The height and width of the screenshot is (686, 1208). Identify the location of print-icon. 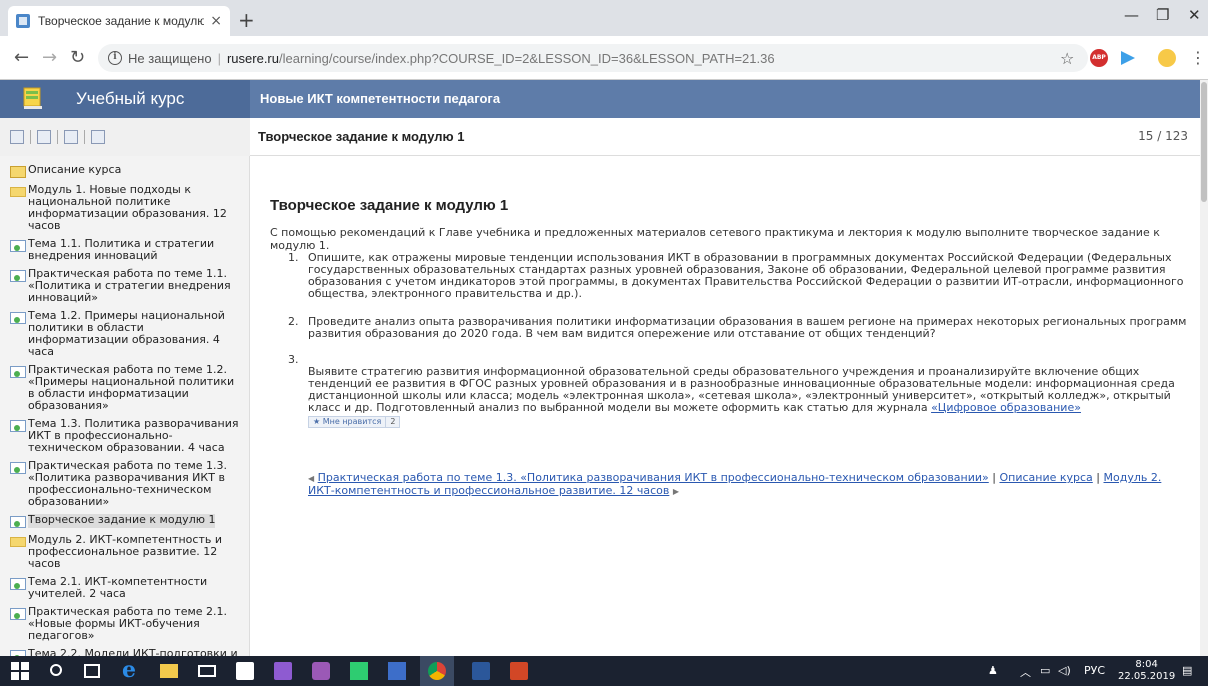
(98, 137).